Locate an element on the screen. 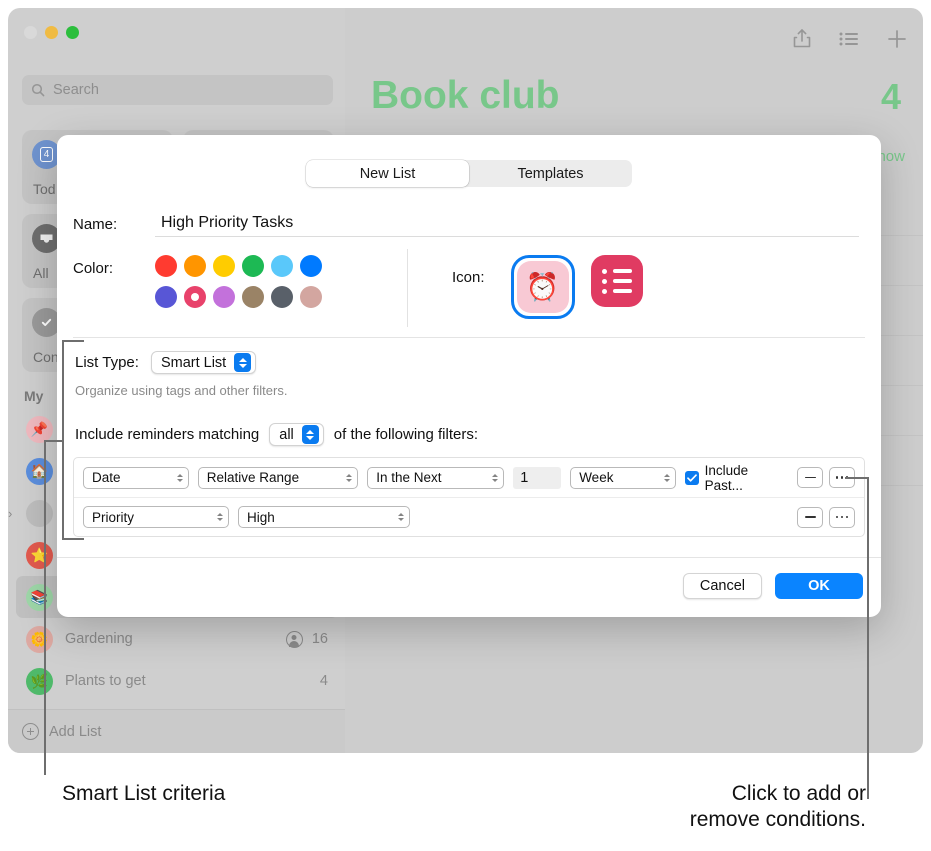  list-item-plants-to-get: 🌿 Plants to get 4 is located at coordinates (177, 681).